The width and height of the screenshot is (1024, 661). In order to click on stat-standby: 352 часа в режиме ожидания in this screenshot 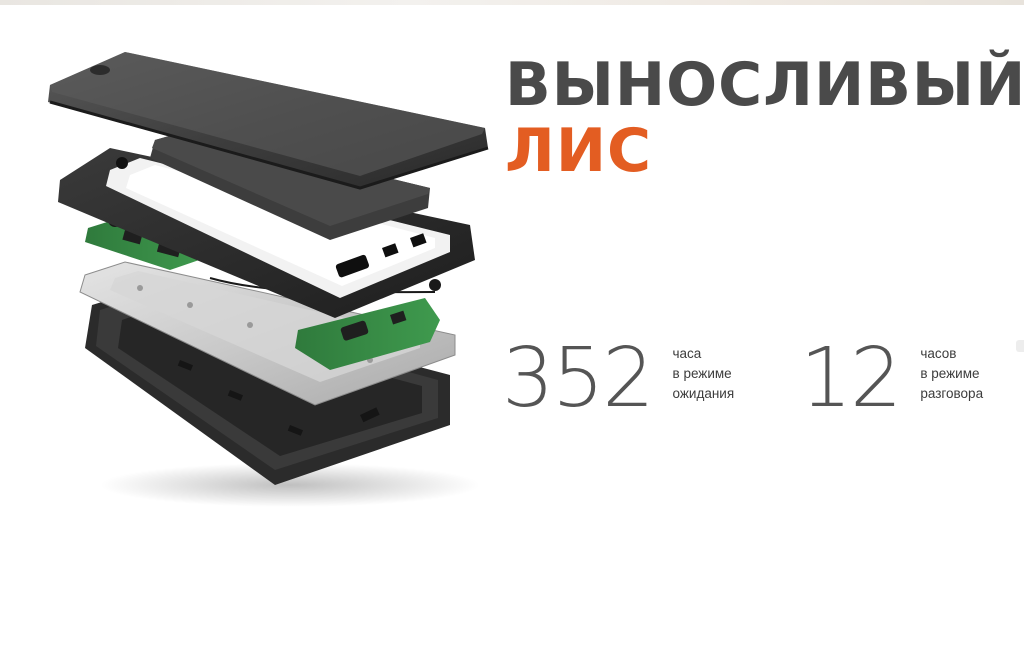, I will do `click(618, 379)`.